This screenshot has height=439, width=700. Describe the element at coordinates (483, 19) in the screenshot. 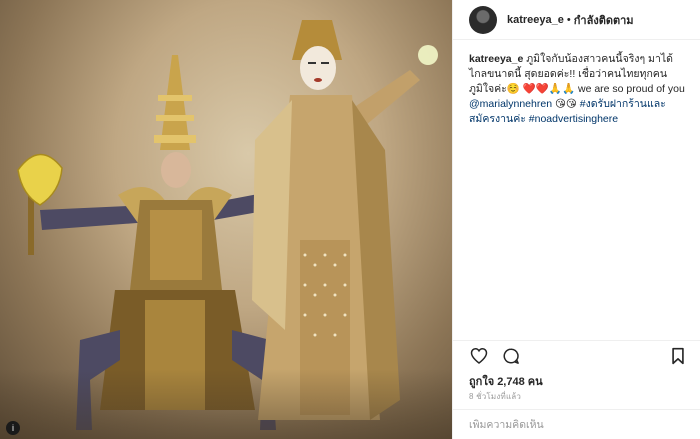

I see `avatar` at that location.